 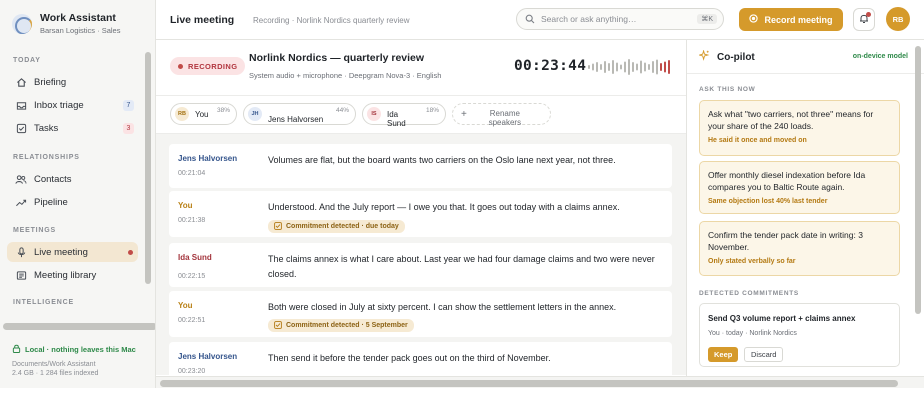 I want to click on speaker-avatar: RB, so click(x=182, y=114).